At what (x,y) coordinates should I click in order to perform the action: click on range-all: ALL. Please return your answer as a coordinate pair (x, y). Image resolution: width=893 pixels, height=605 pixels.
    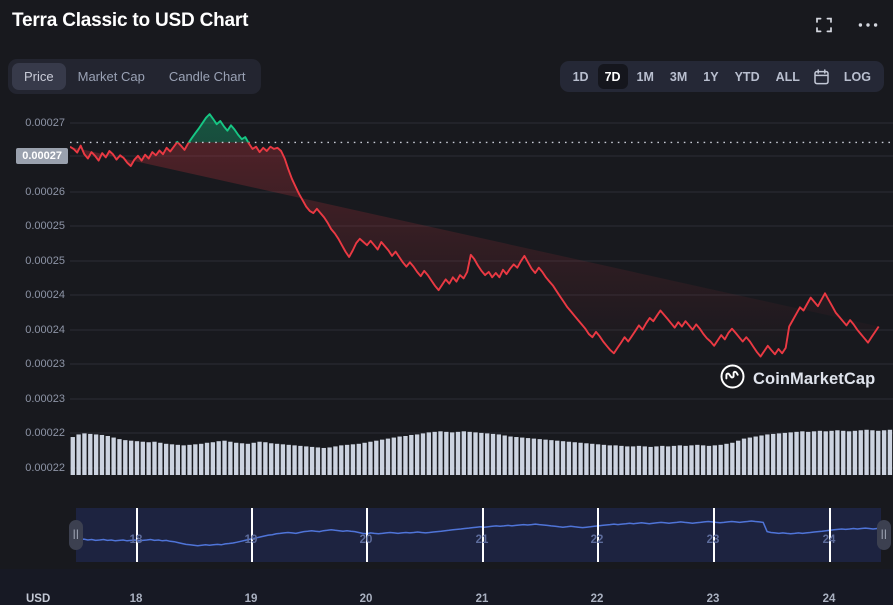
    Looking at the image, I should click on (788, 76).